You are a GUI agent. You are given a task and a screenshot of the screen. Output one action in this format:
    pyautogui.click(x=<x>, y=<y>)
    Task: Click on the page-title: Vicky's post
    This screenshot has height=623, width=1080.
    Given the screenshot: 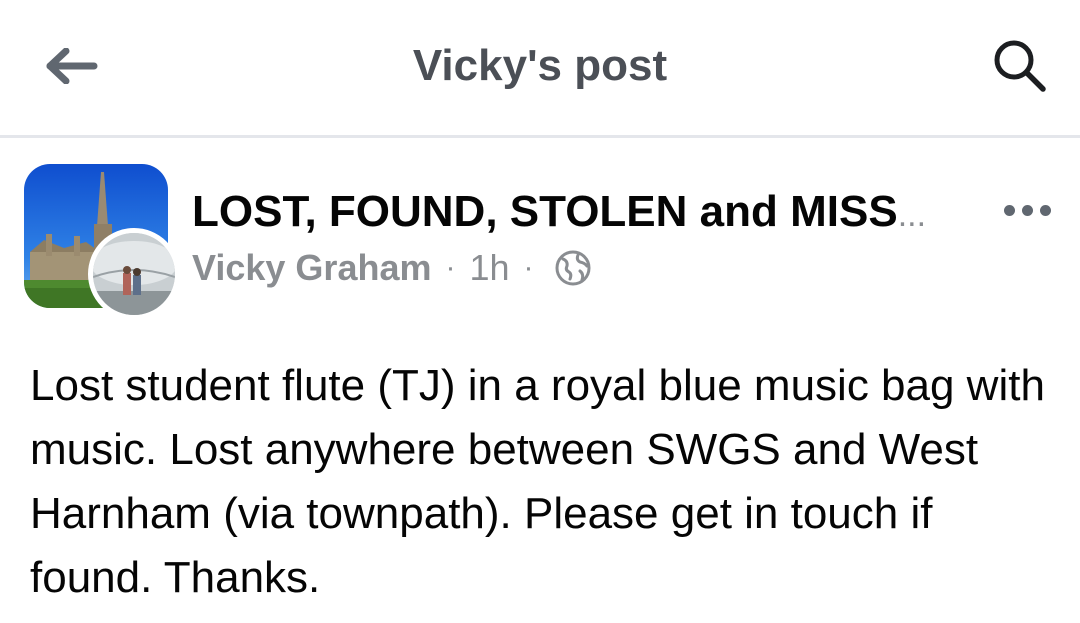 What is the action you would take?
    pyautogui.click(x=540, y=65)
    